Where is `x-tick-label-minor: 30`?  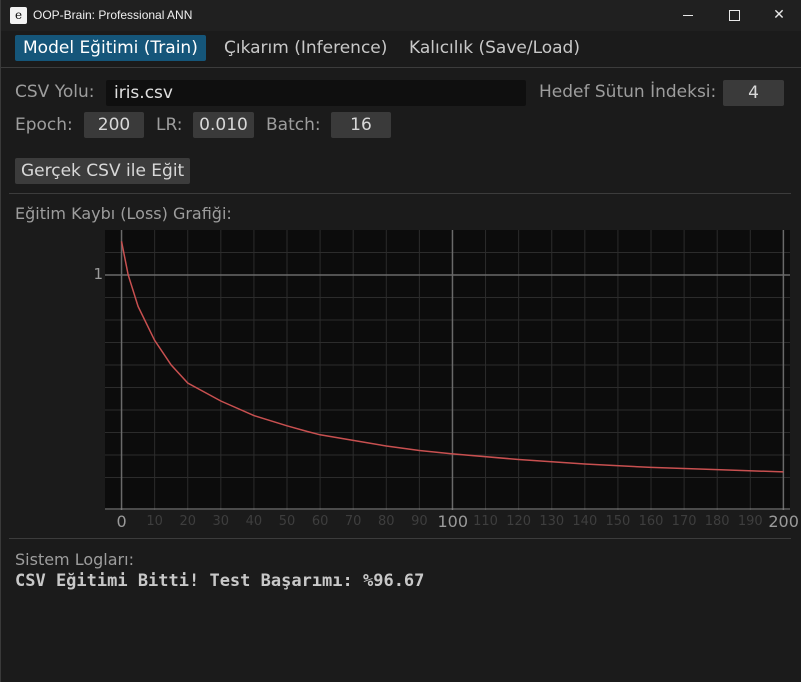 x-tick-label-minor: 30 is located at coordinates (221, 521).